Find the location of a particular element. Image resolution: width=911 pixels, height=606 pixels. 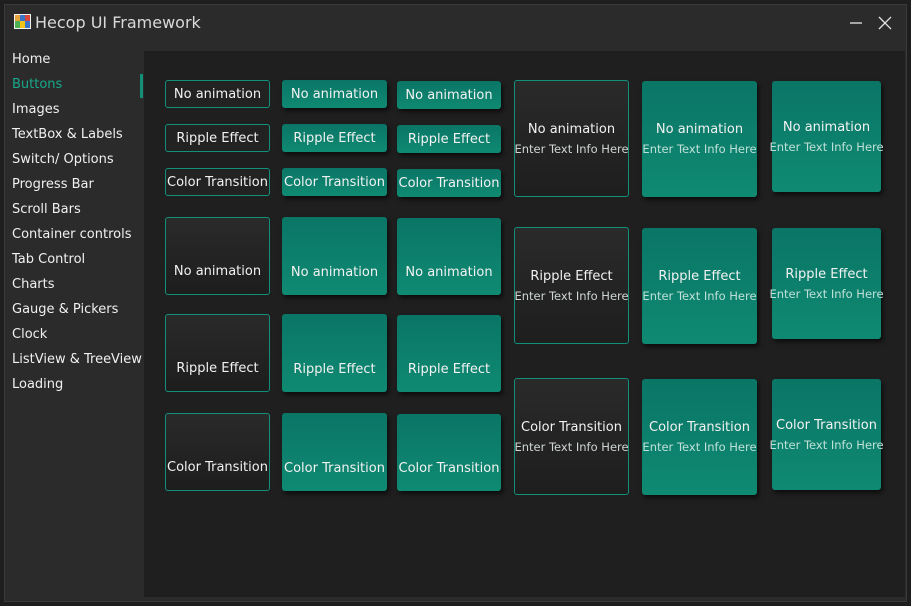

sidebar-item-images: Images is located at coordinates (36, 109).